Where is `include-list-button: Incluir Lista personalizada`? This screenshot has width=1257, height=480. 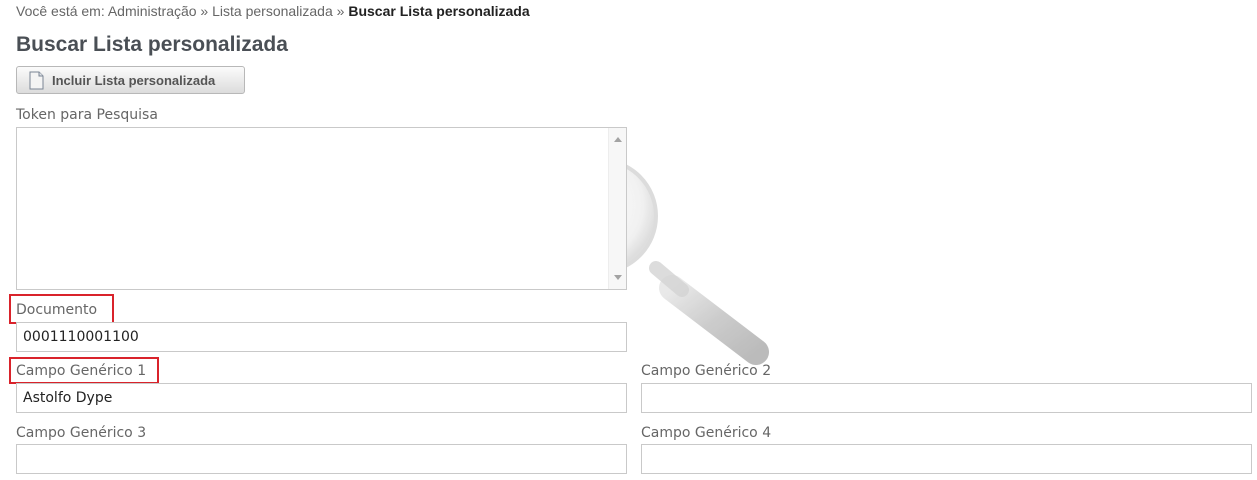
include-list-button: Incluir Lista personalizada is located at coordinates (130, 80).